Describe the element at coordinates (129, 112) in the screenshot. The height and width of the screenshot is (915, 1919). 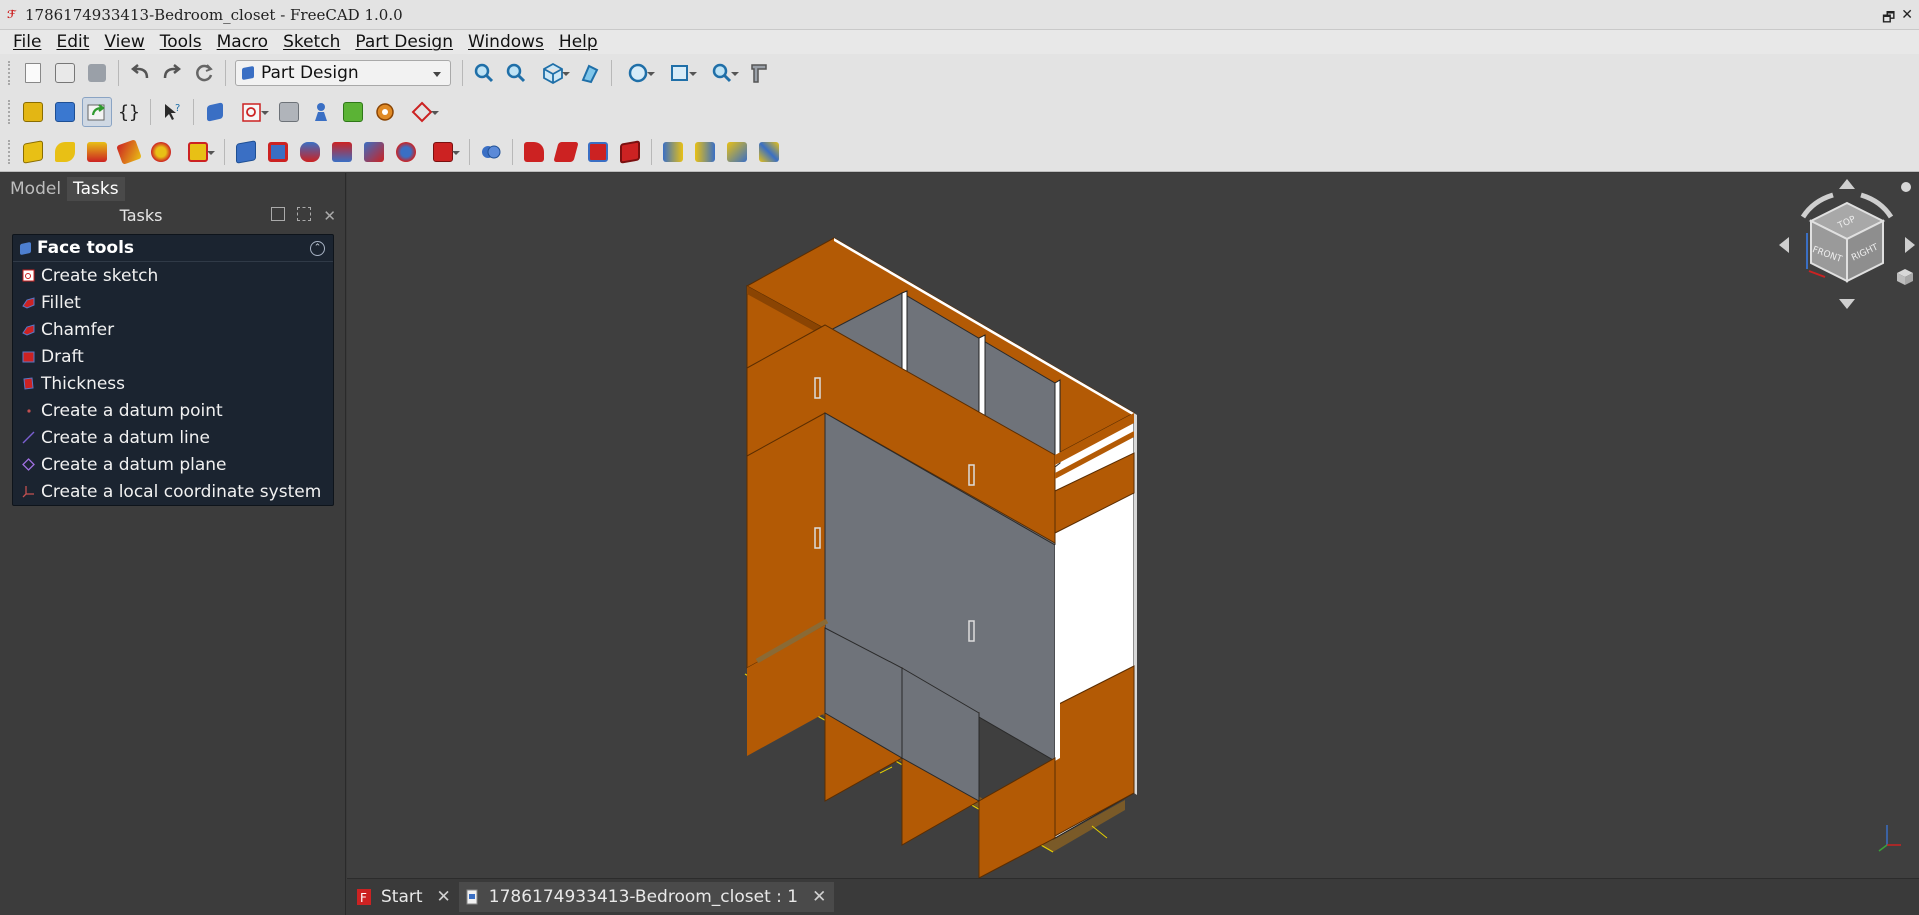
I see `macro-button: {}` at that location.